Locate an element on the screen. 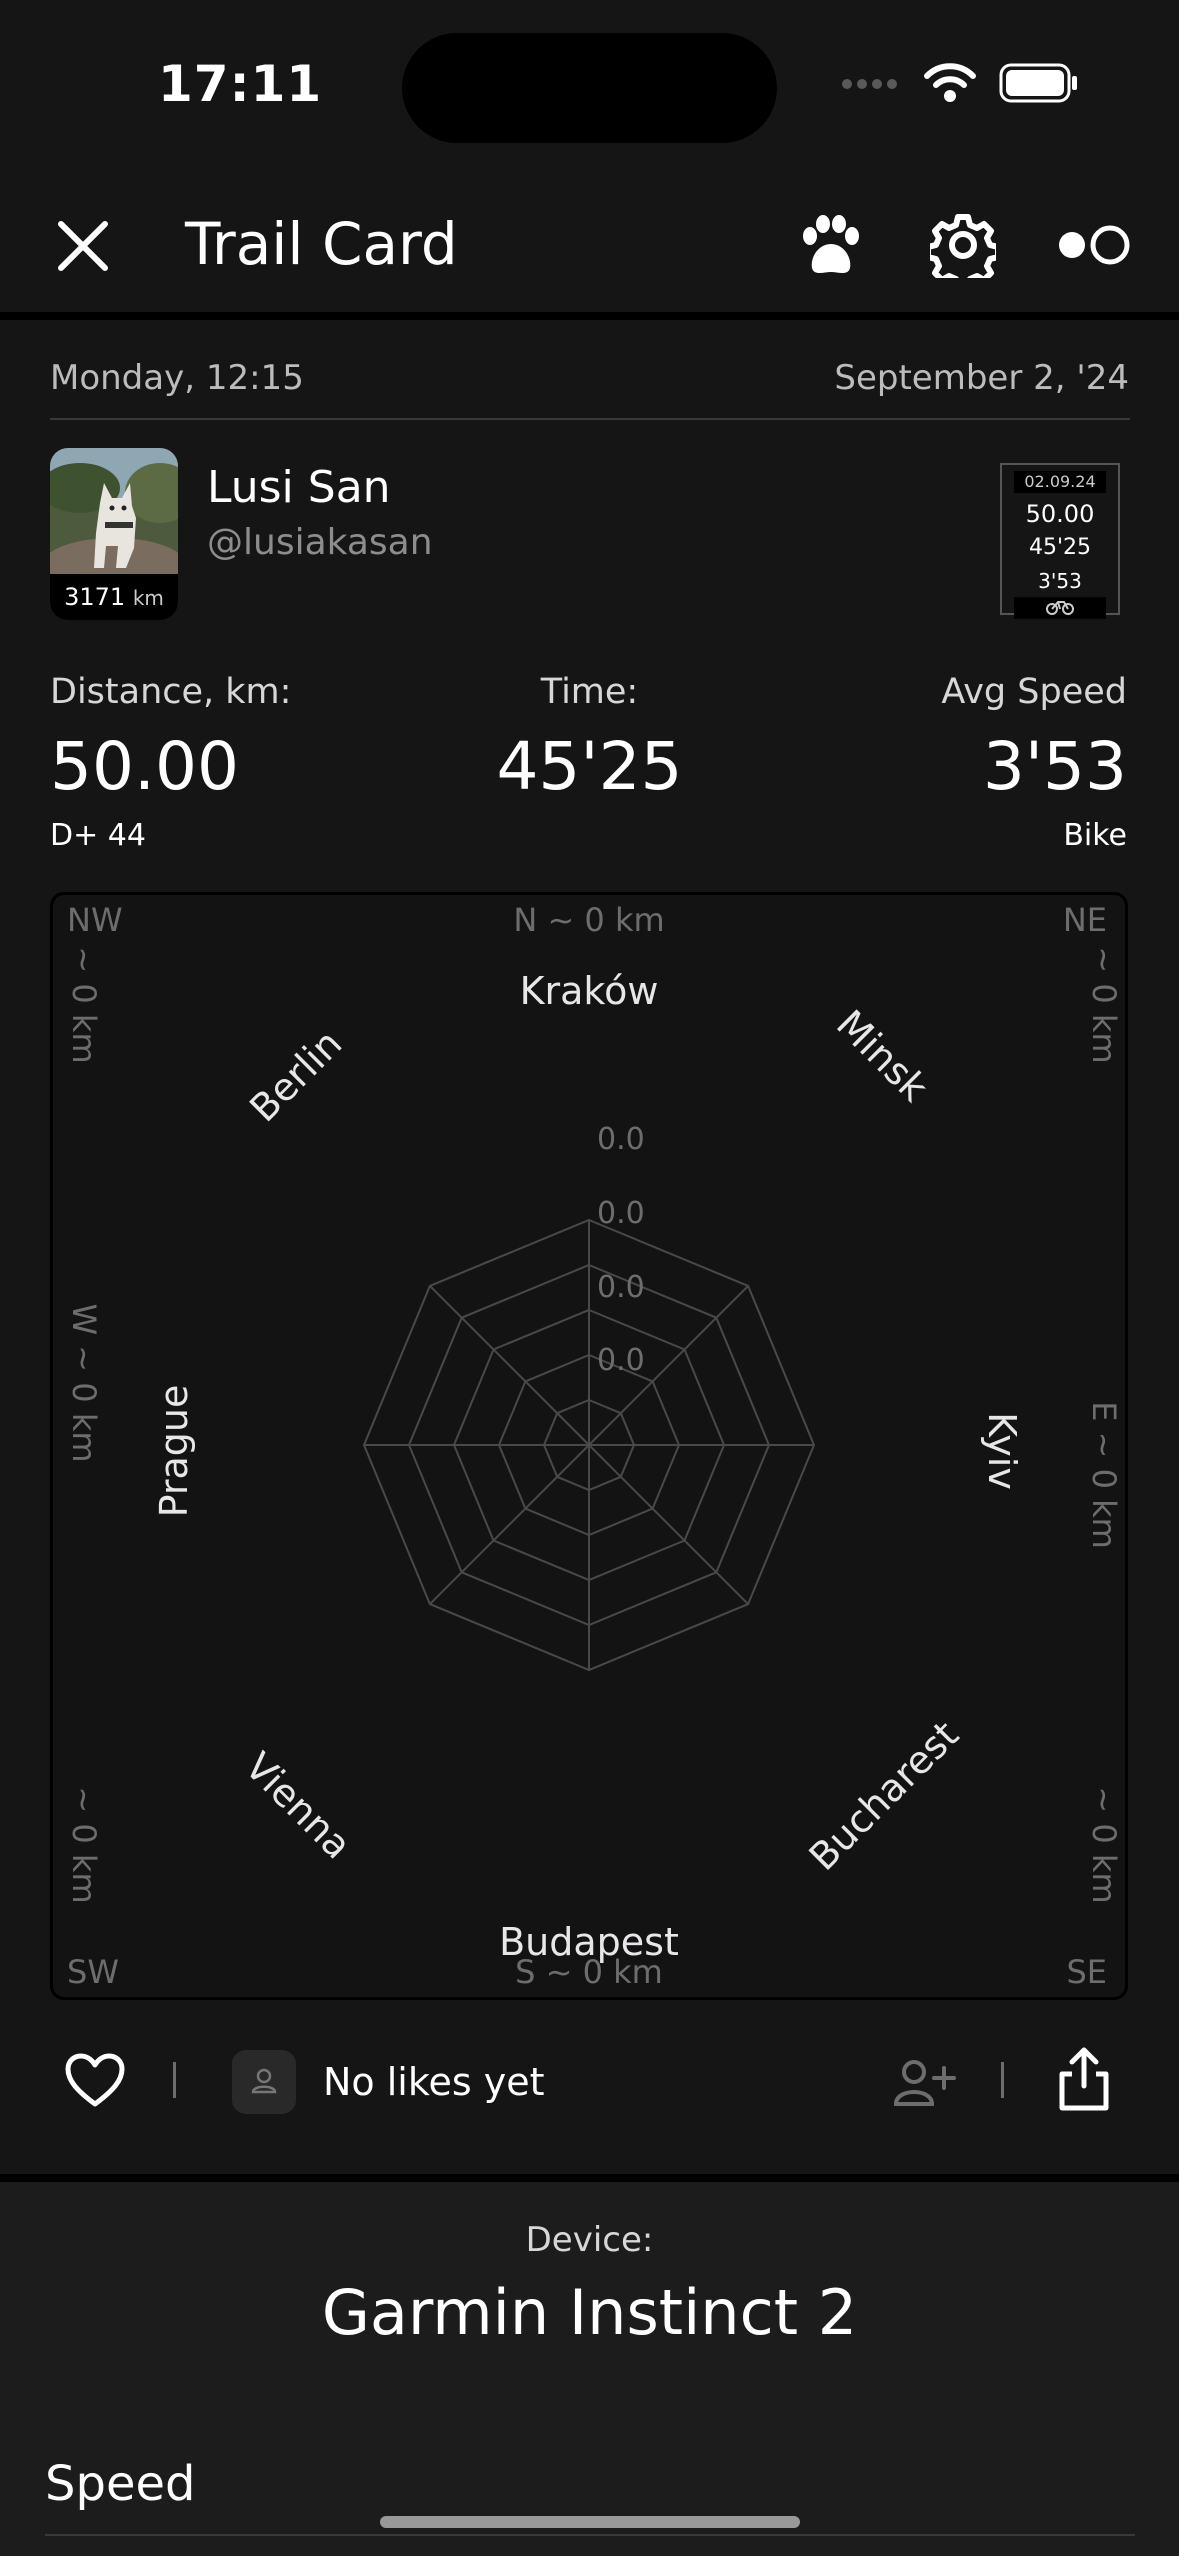 The width and height of the screenshot is (1179, 2556). elevation-gain: D+ 44 is located at coordinates (98, 835).